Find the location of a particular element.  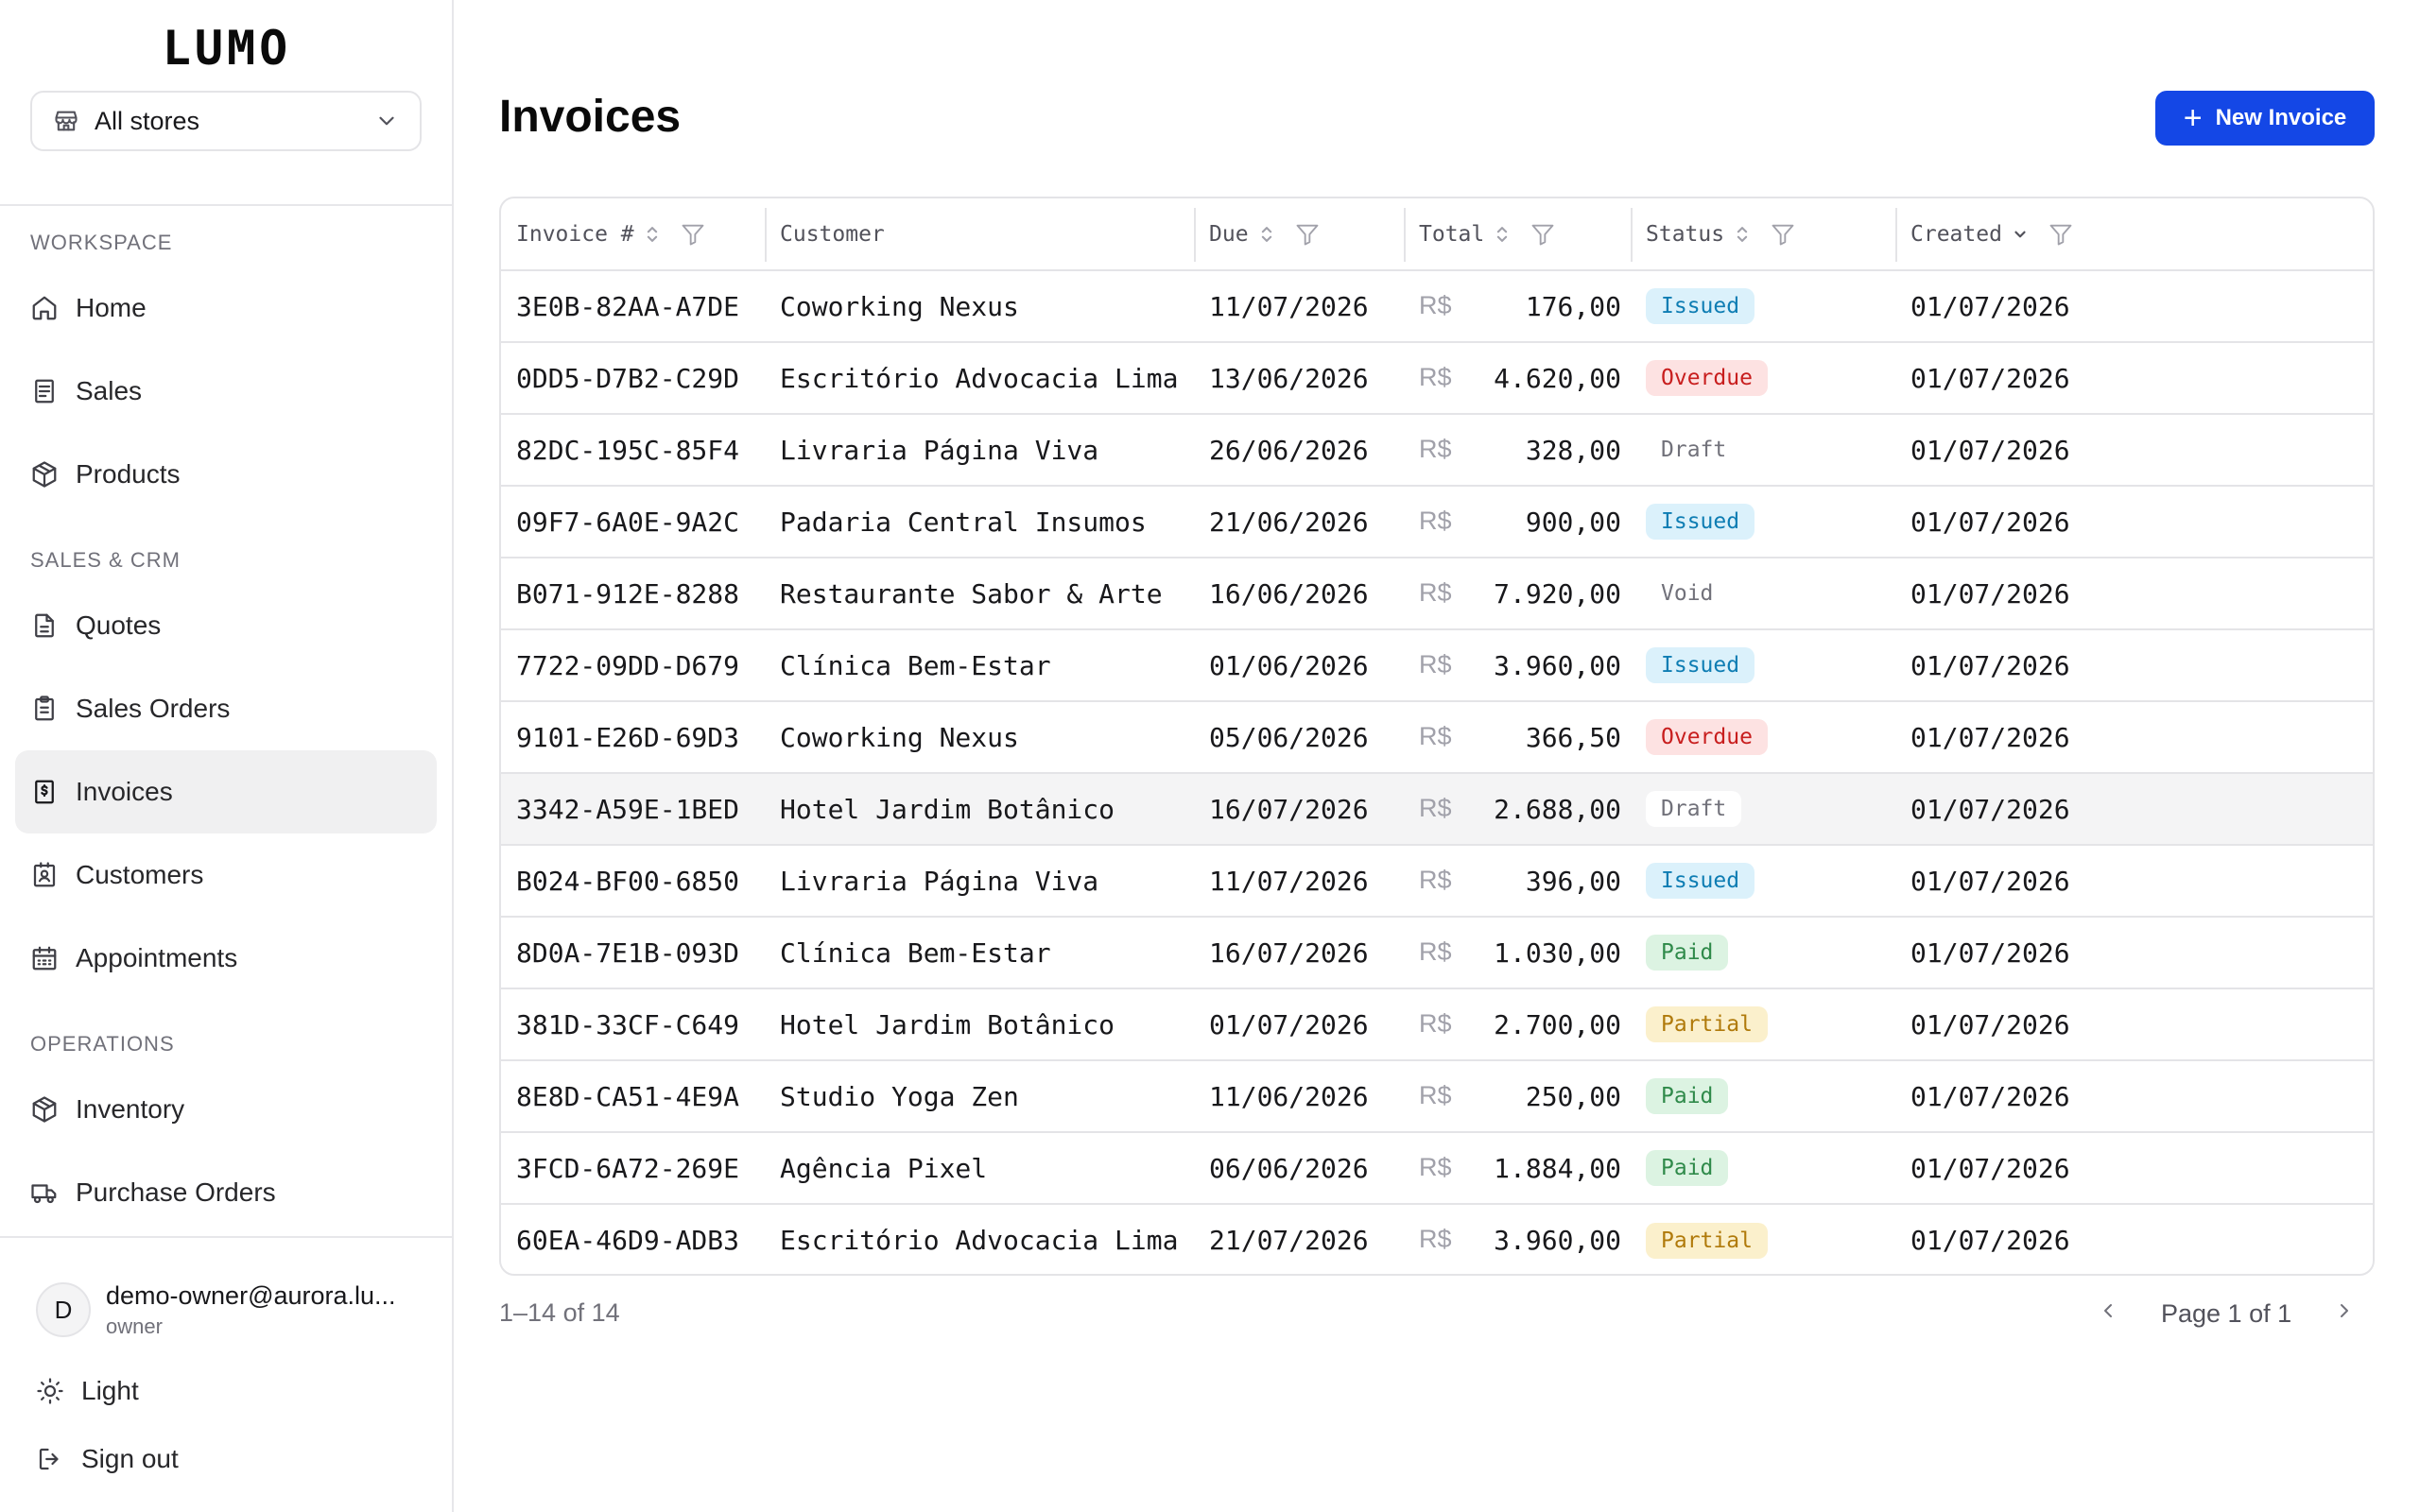

sort-desc-icon is located at coordinates (2021, 234).